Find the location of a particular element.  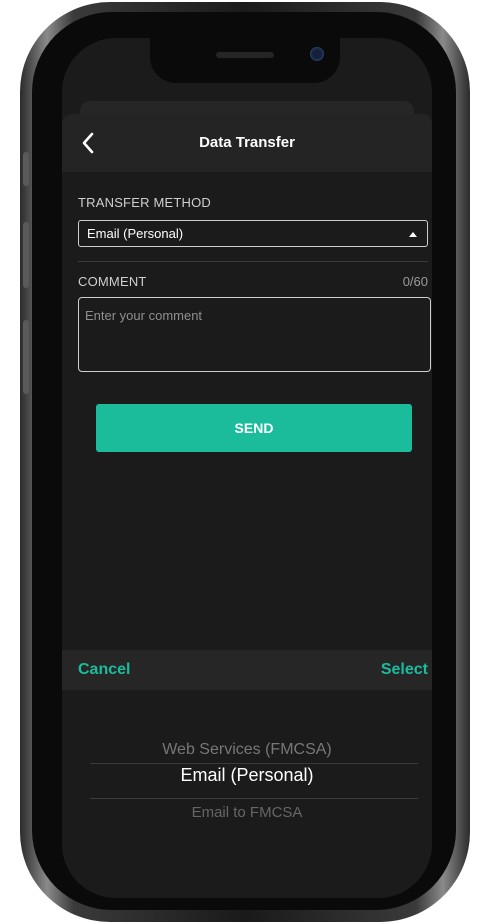

nav-header: Data Transfer is located at coordinates (247, 143).